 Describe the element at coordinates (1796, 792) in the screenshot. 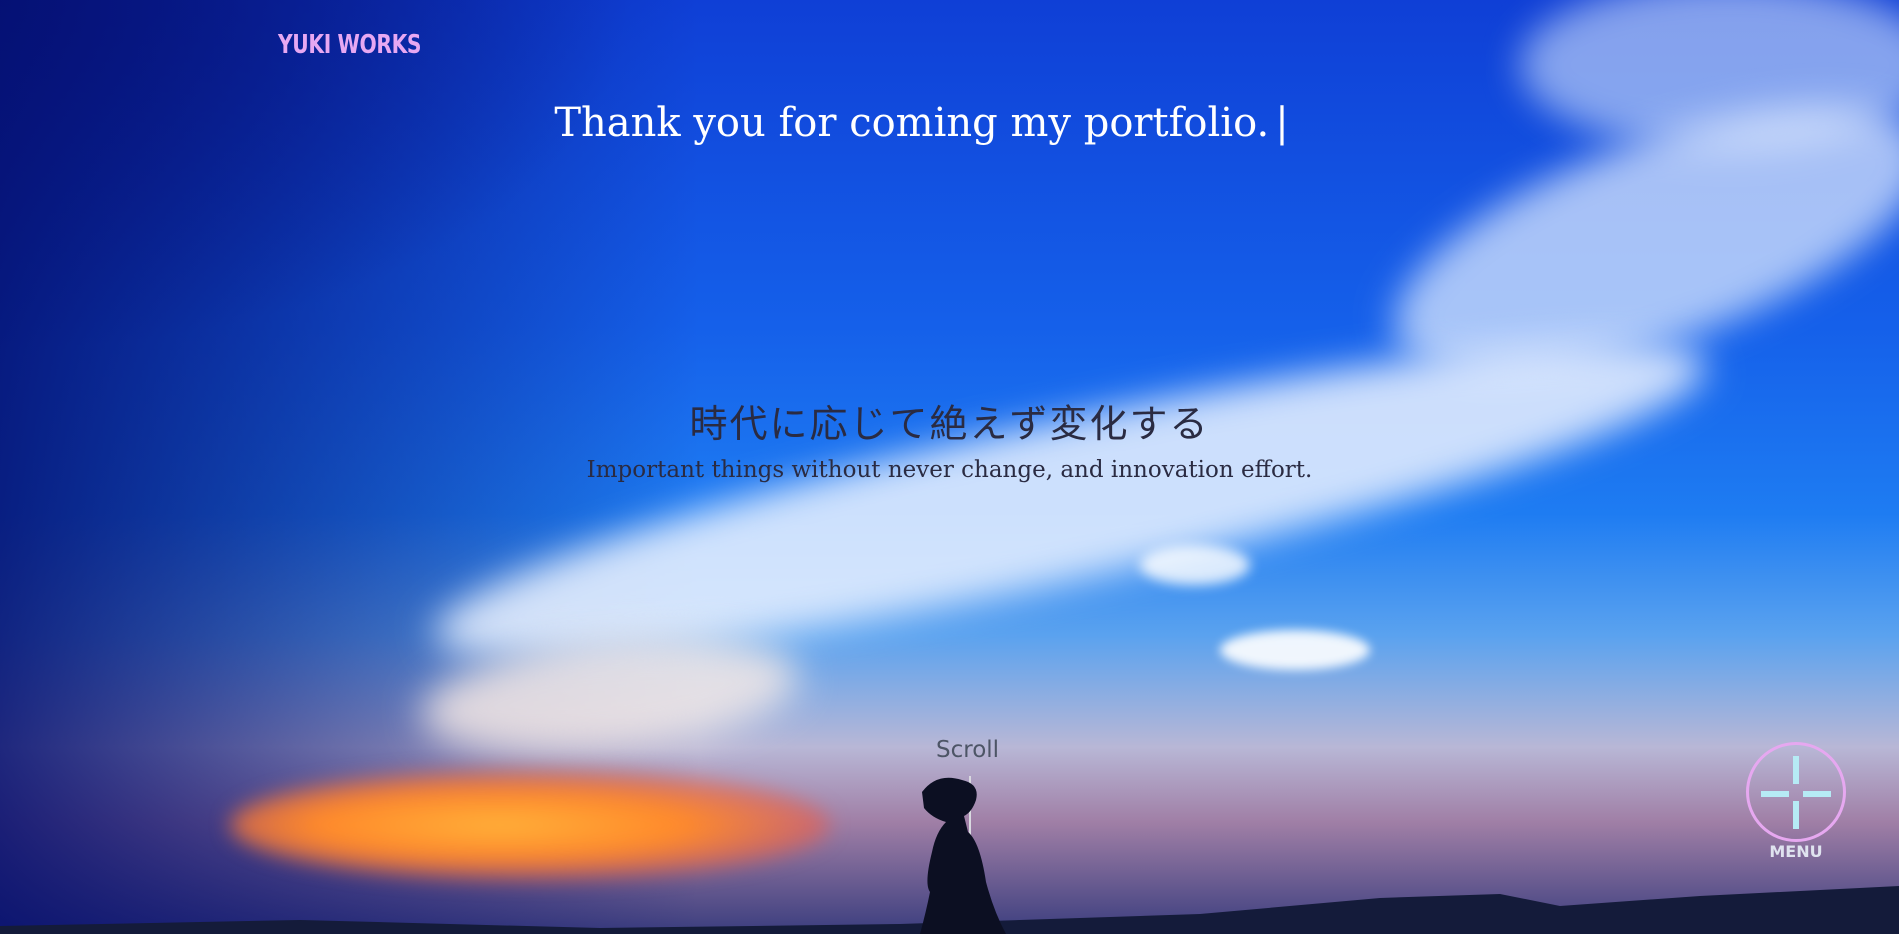

I see `menu-button` at that location.